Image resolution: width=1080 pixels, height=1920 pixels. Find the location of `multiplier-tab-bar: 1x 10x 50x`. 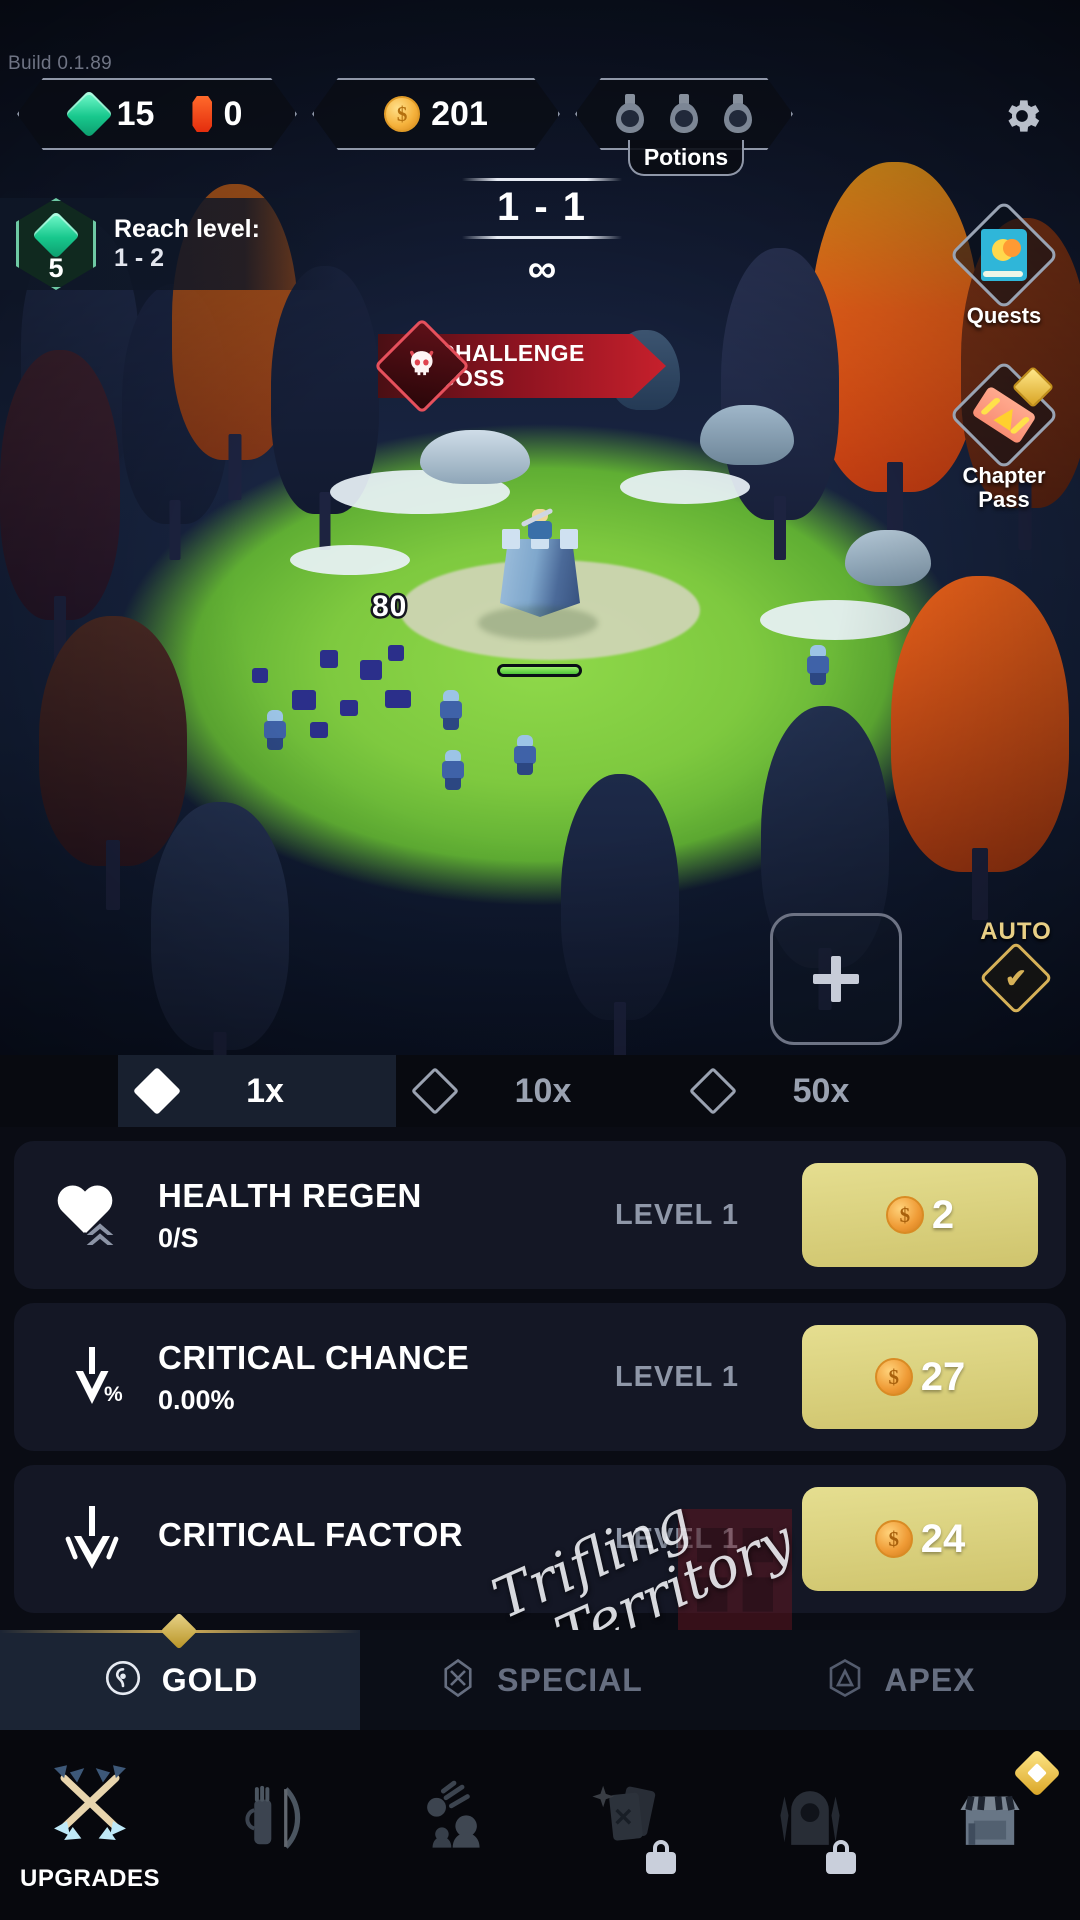

multiplier-tab-bar: 1x 10x 50x is located at coordinates (540, 1091).